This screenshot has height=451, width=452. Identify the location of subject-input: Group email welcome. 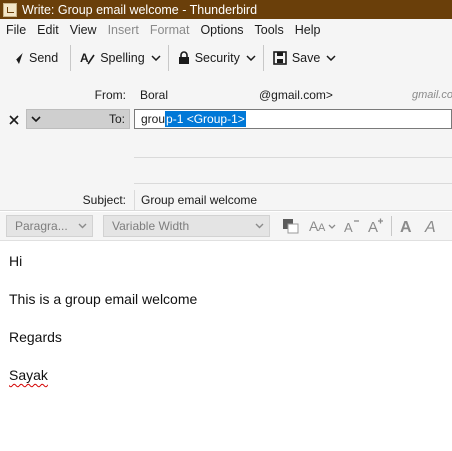
(293, 200).